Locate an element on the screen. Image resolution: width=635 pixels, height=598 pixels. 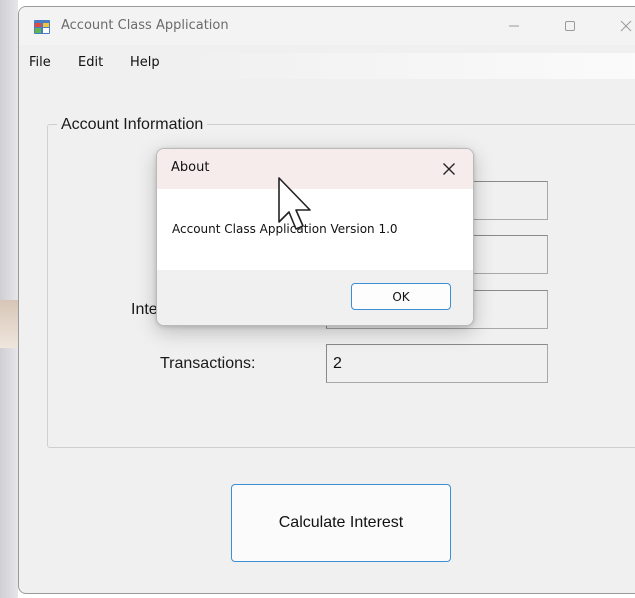
minimize-button is located at coordinates (514, 26).